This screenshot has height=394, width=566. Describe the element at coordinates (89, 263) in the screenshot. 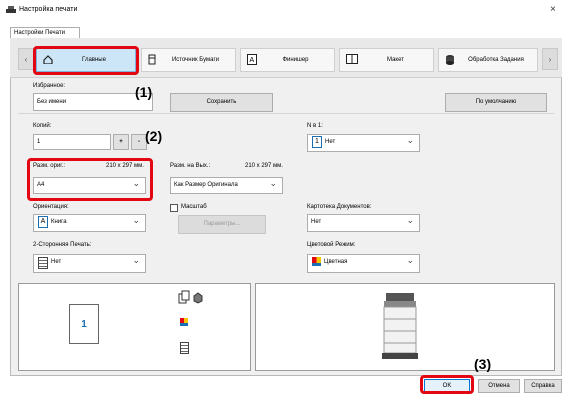

I see `duplex-select: Нет` at that location.